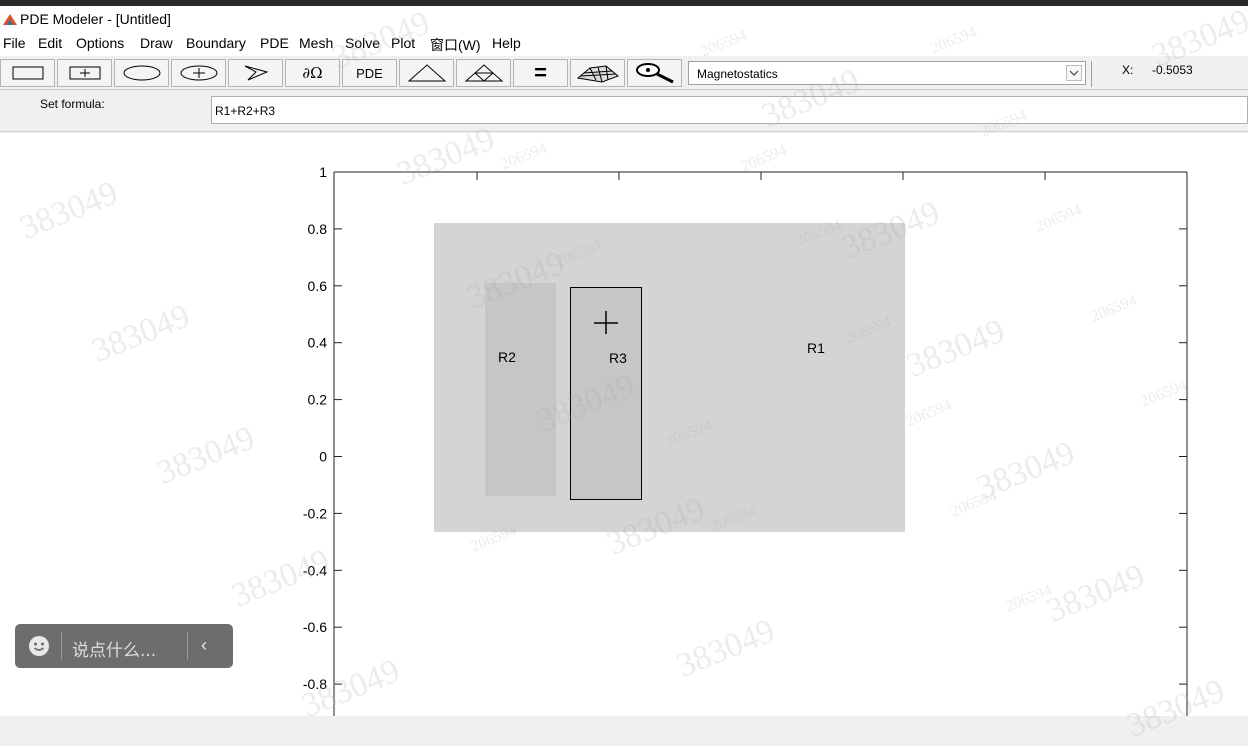 This screenshot has width=1248, height=746. I want to click on plot-solution-icon, so click(597, 74).